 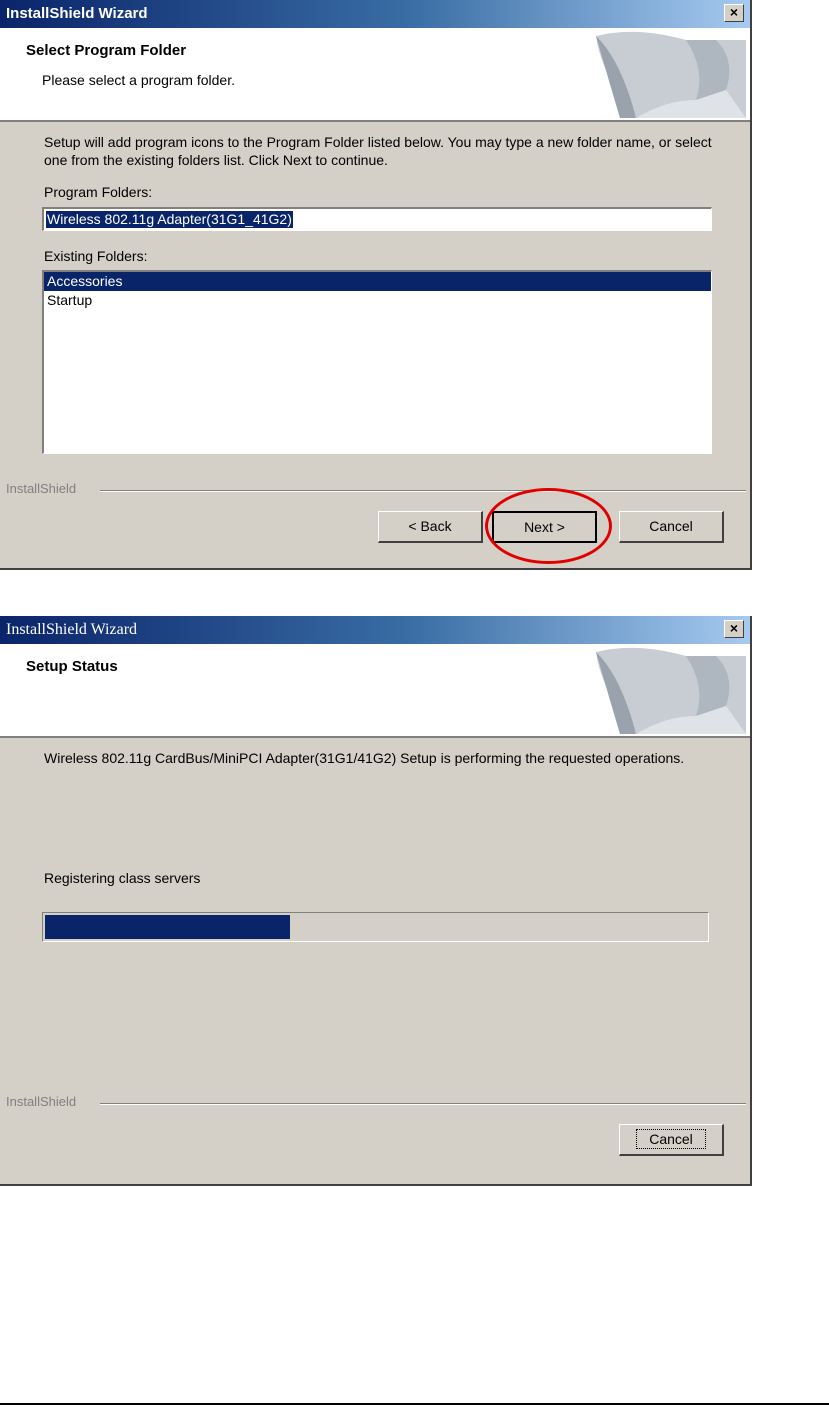 I want to click on list-item: Accessories, so click(x=377, y=281).